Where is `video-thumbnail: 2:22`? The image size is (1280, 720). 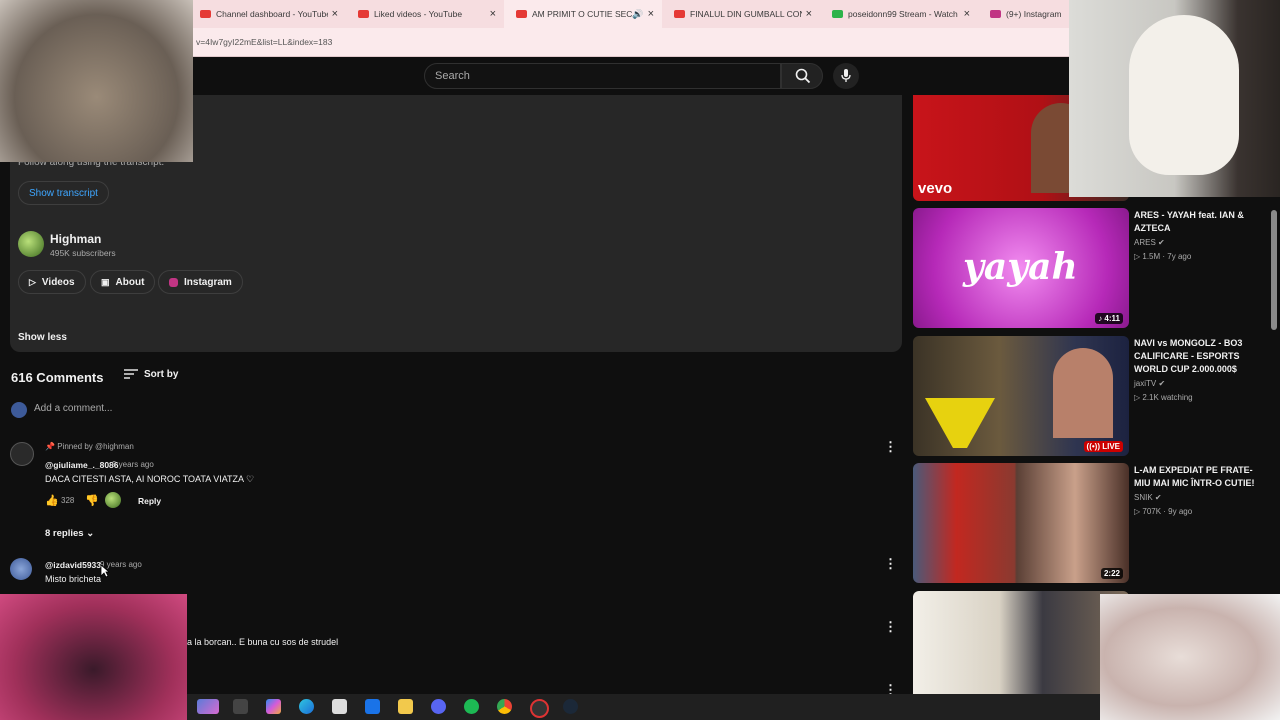
video-thumbnail: 2:22 is located at coordinates (1021, 523).